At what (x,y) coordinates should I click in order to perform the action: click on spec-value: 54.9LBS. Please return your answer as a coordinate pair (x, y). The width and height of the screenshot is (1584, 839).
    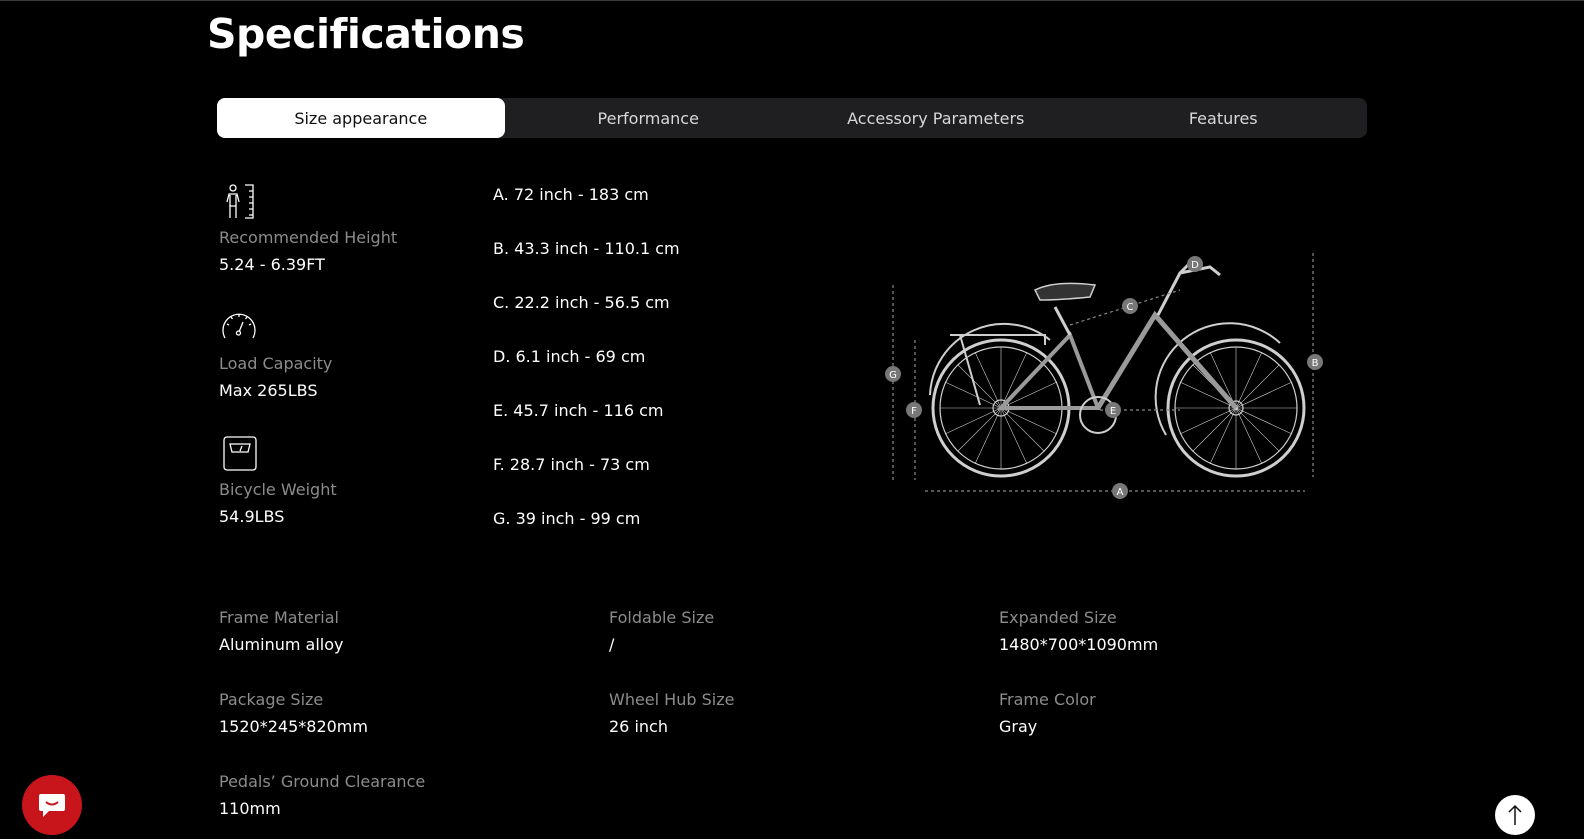
    Looking at the image, I should click on (252, 516).